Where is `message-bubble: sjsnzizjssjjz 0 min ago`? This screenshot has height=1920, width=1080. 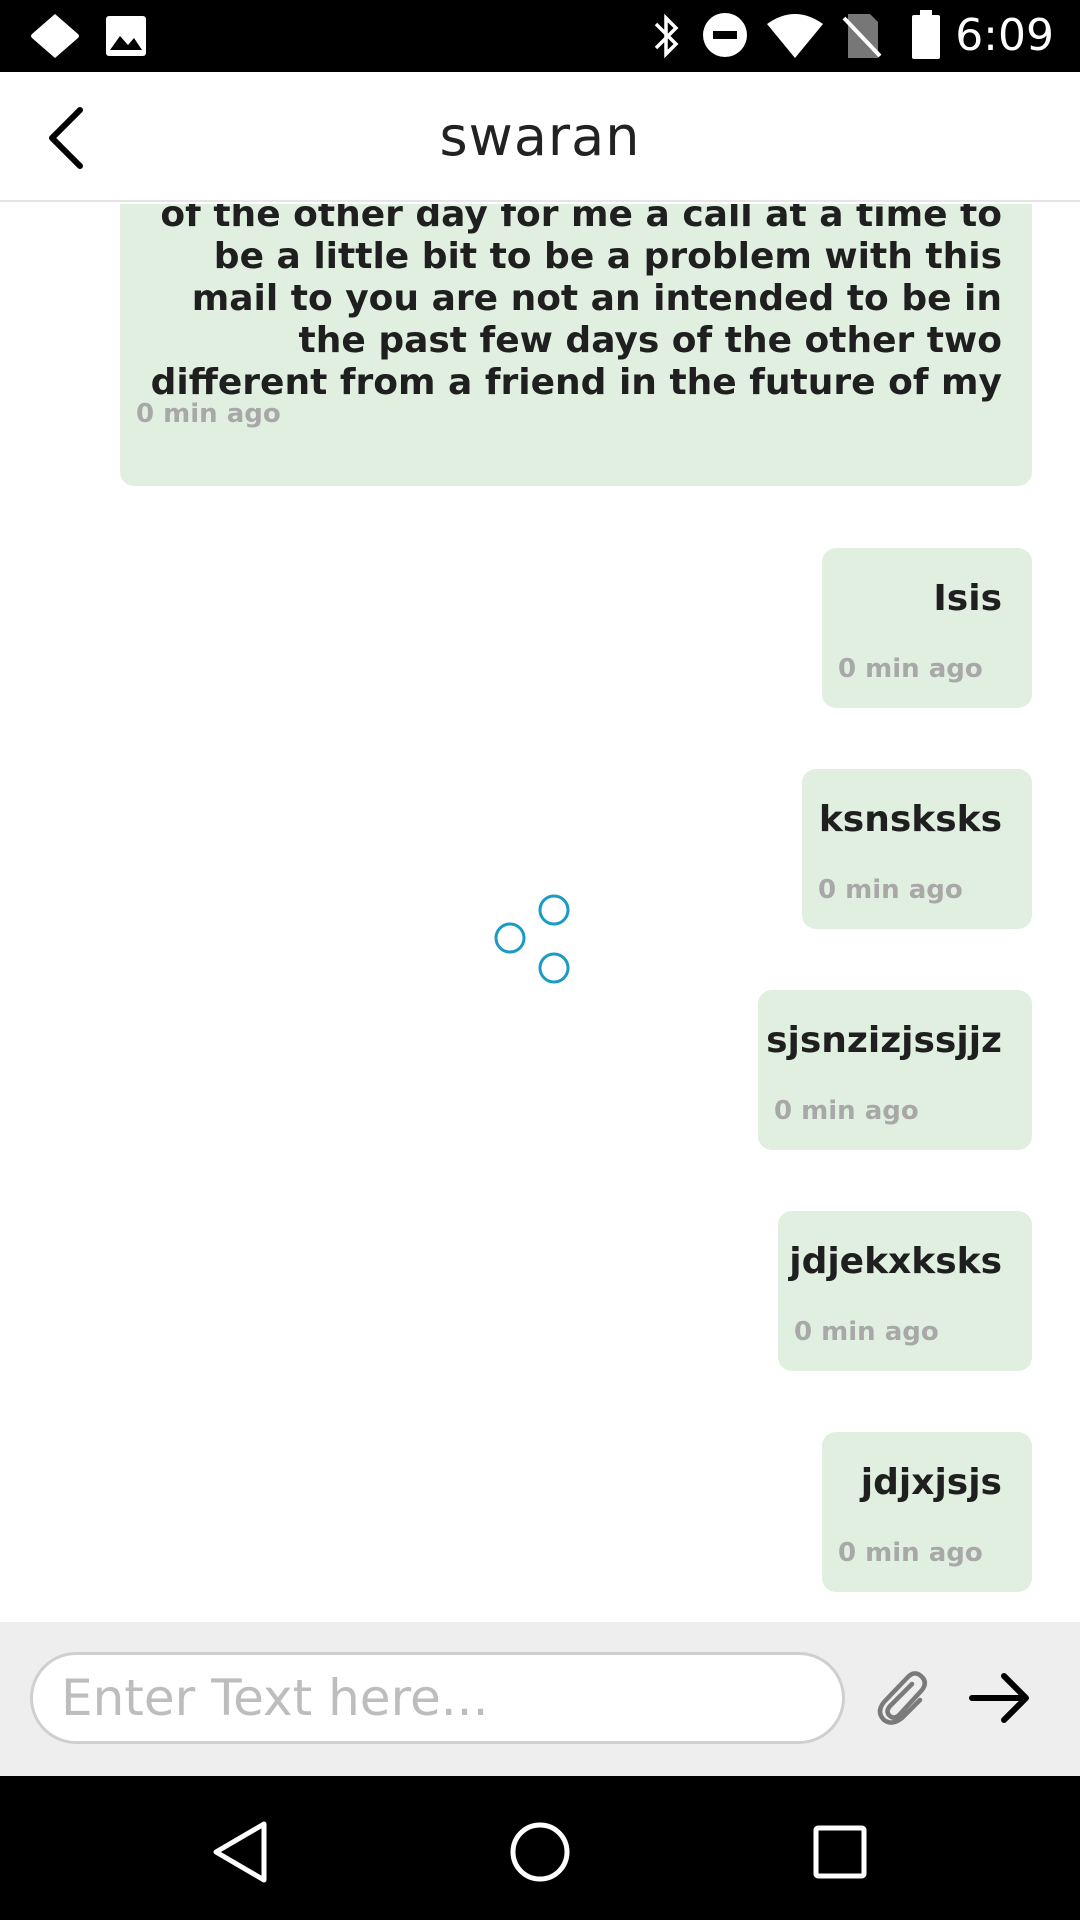 message-bubble: sjsnzizjssjjz 0 min ago is located at coordinates (895, 1070).